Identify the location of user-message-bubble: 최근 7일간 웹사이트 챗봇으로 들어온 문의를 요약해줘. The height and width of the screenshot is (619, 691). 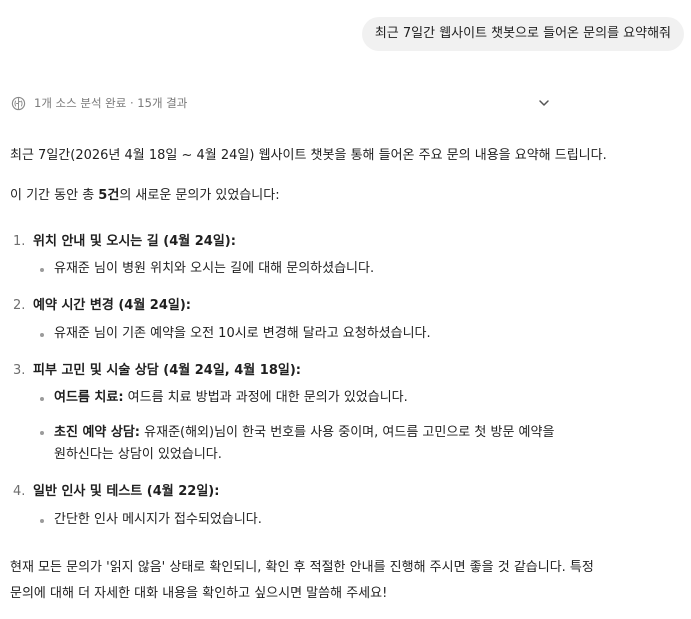
(522, 34).